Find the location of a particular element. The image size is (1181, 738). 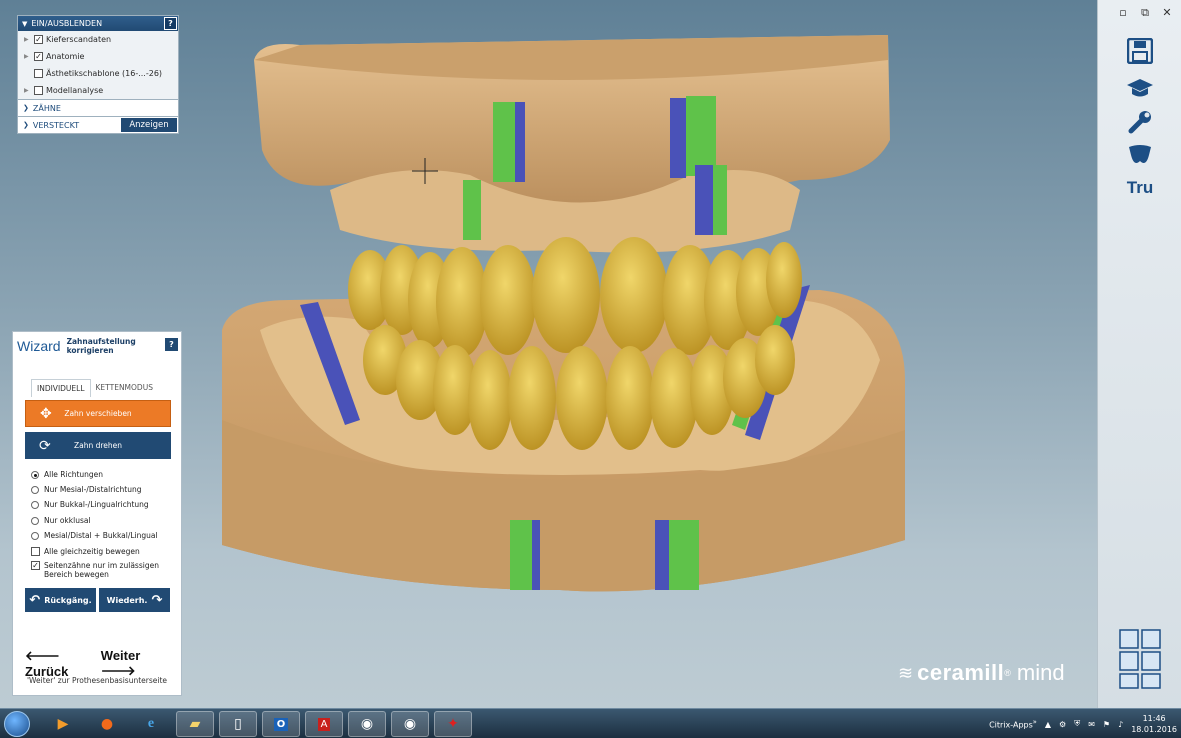

rotate-tooth-icon: ⟳ is located at coordinates (45, 445).